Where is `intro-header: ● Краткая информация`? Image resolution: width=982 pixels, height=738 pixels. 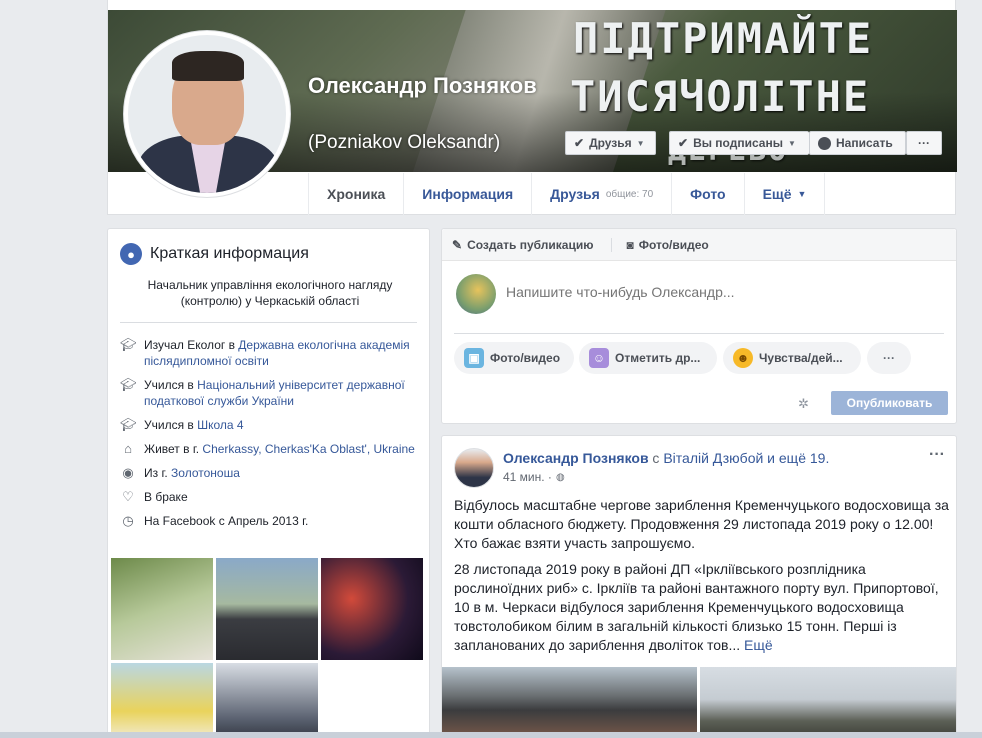 intro-header: ● Краткая информация is located at coordinates (214, 254).